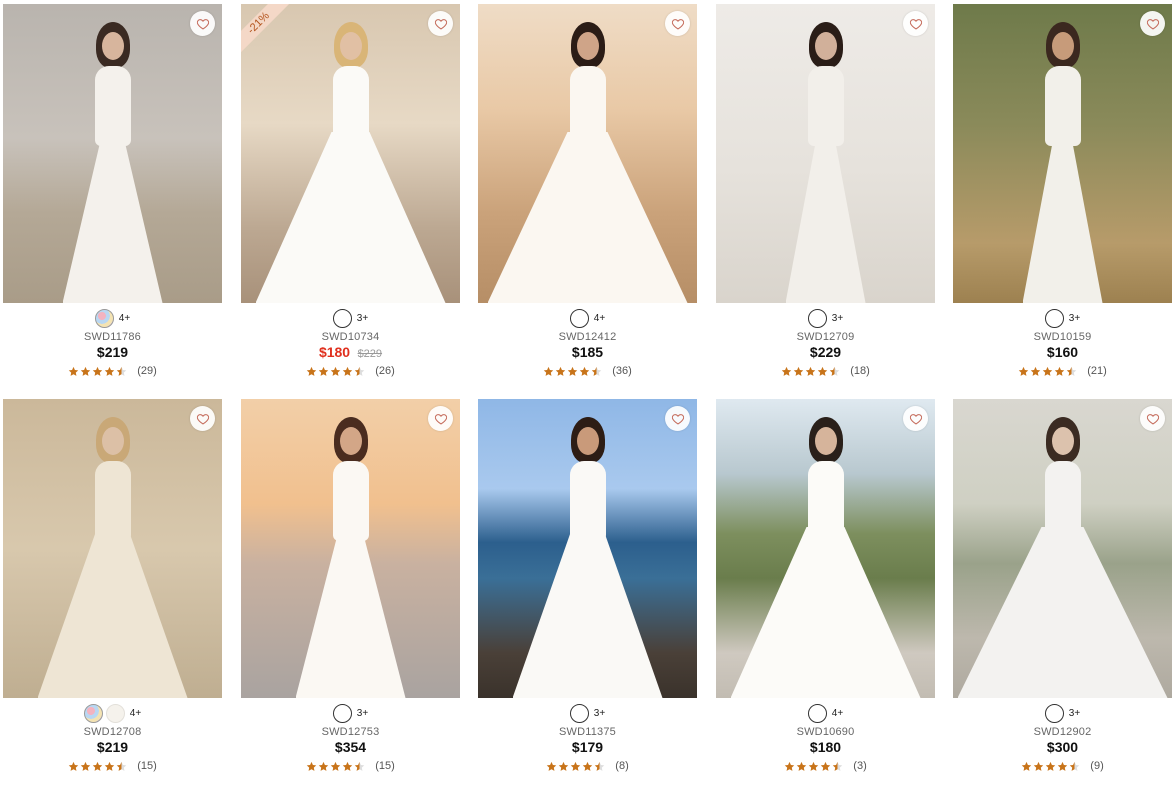 This screenshot has width=1174, height=786. Describe the element at coordinates (1062, 748) in the screenshot. I see `price-row: $300` at that location.